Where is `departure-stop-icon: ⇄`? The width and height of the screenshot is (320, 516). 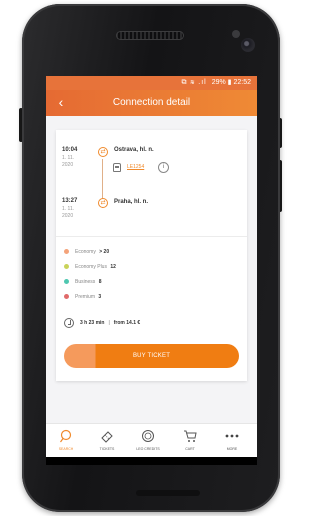 departure-stop-icon: ⇄ is located at coordinates (103, 152).